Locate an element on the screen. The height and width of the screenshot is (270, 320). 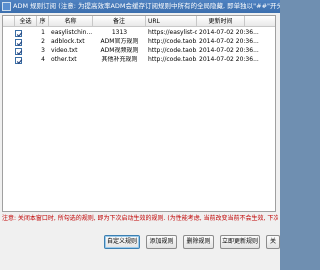
row-remark: ADM视频规则 is located at coordinates (119, 50).